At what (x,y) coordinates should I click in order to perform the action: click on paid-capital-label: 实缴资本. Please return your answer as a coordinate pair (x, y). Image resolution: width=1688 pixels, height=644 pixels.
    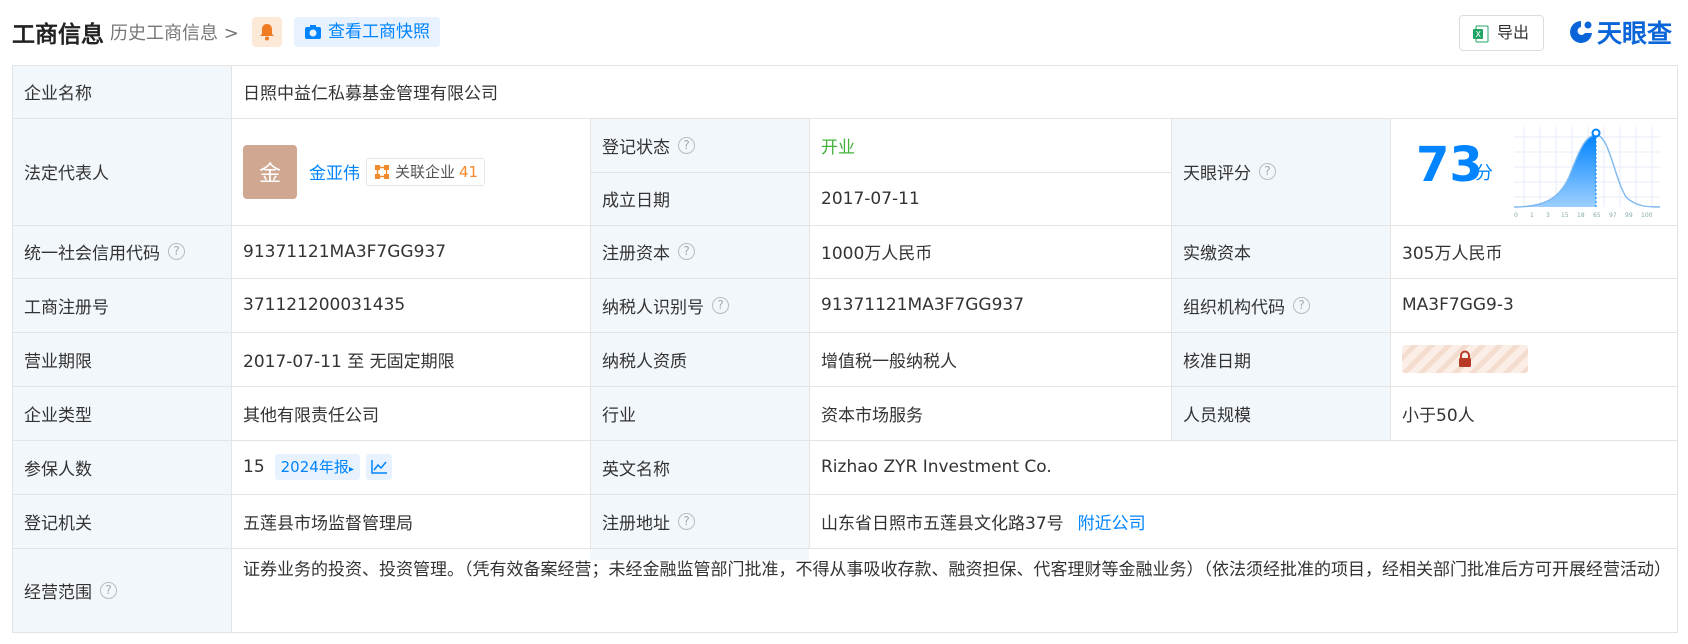
    Looking at the image, I should click on (1217, 254).